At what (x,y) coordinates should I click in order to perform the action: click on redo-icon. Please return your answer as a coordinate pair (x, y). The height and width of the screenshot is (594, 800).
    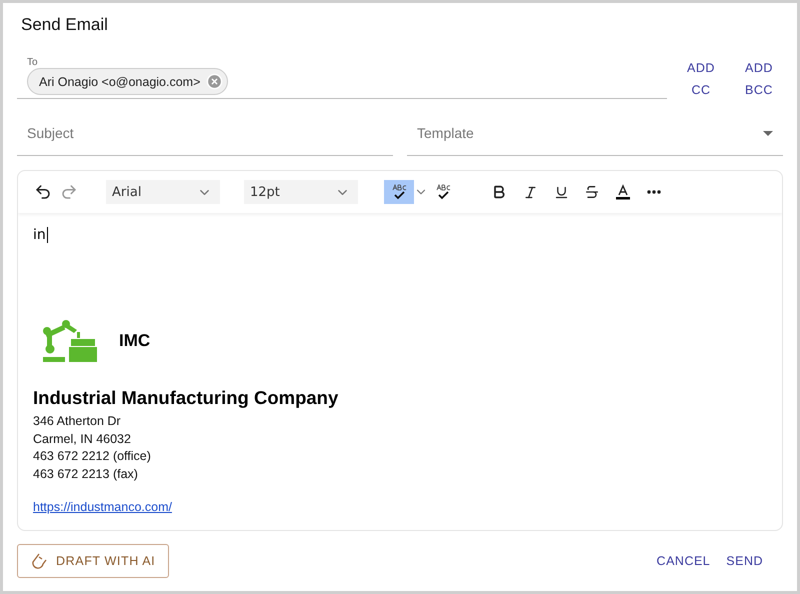
    Looking at the image, I should click on (69, 192).